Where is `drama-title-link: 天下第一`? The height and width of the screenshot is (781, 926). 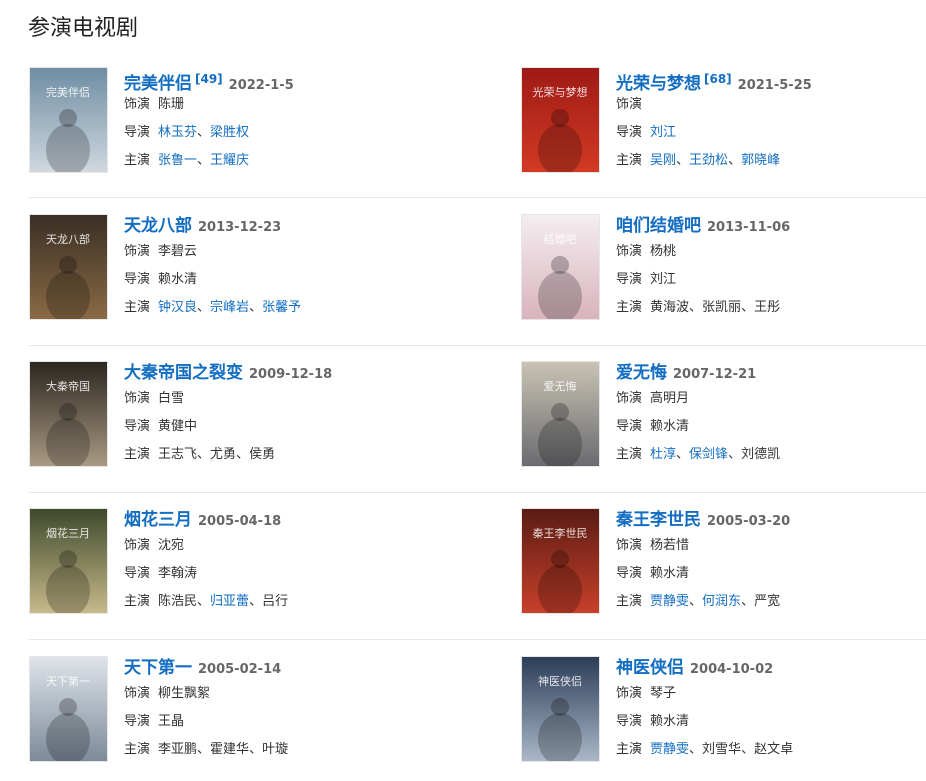
drama-title-link: 天下第一 is located at coordinates (158, 668).